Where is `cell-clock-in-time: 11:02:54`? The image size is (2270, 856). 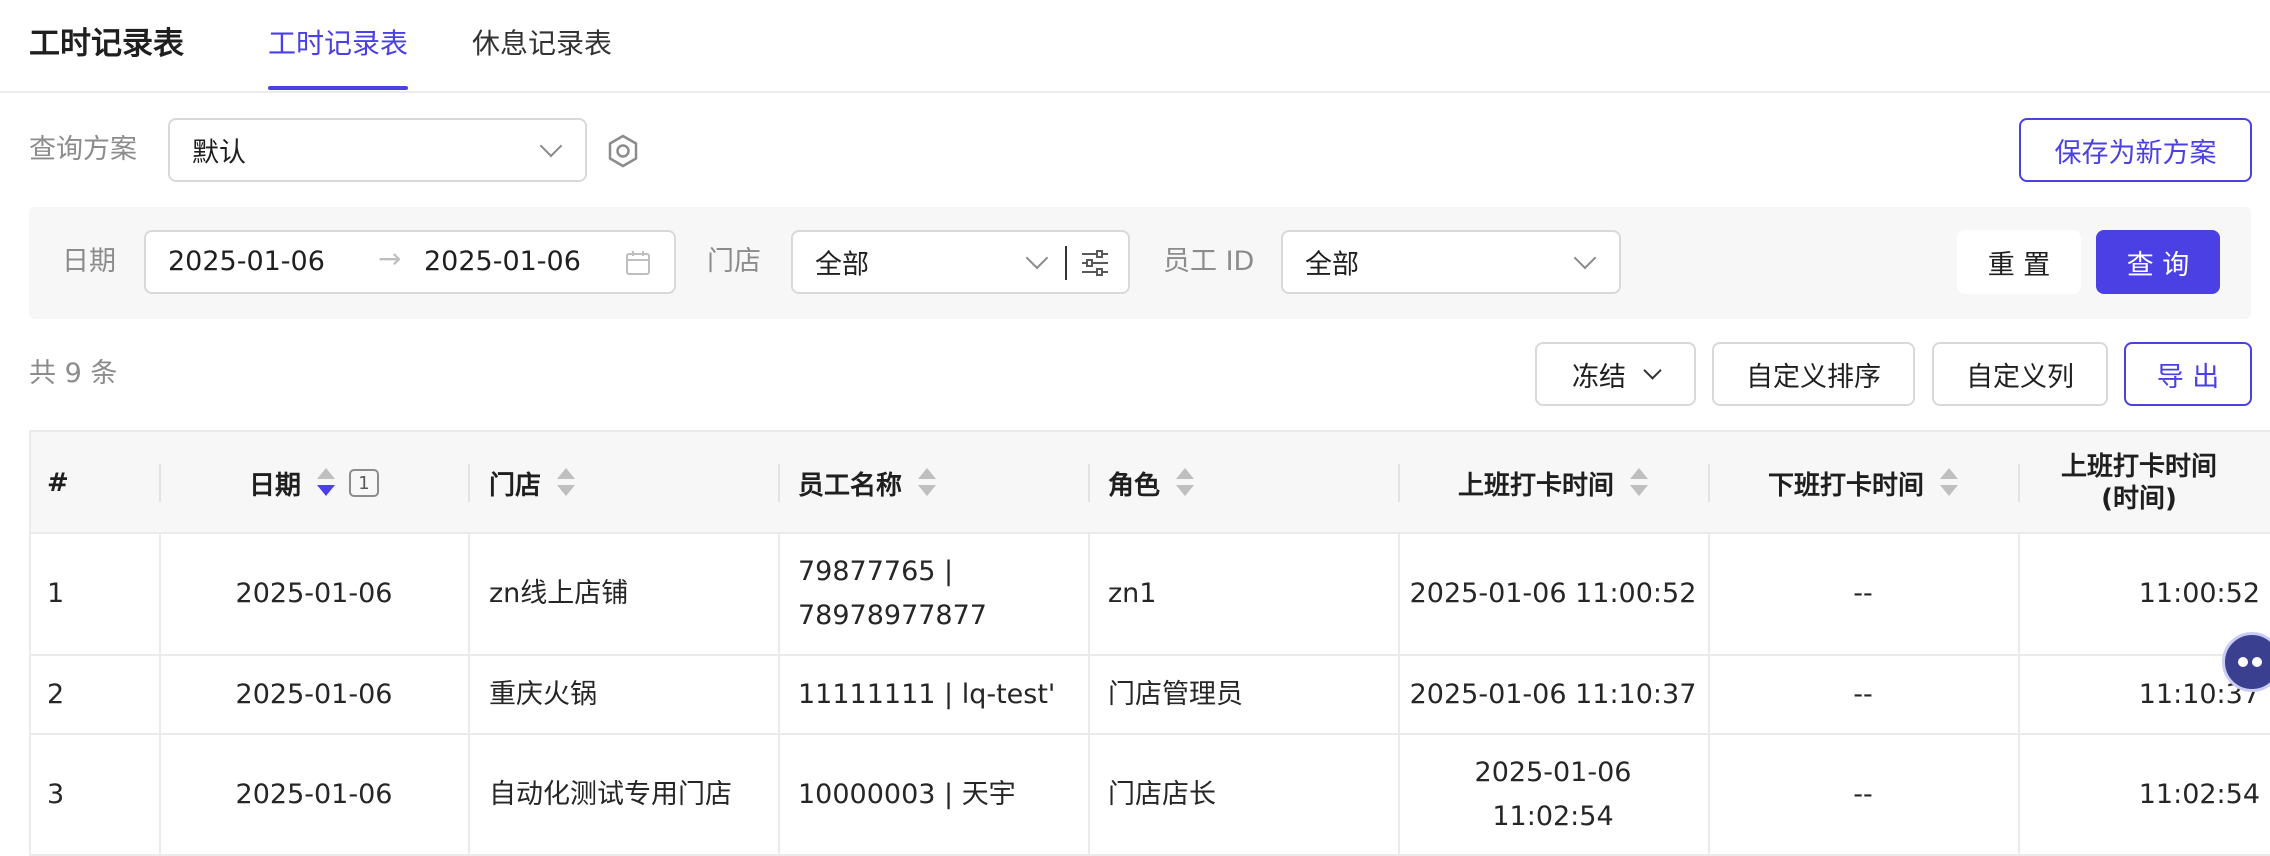
cell-clock-in-time: 11:02:54 is located at coordinates (2199, 794).